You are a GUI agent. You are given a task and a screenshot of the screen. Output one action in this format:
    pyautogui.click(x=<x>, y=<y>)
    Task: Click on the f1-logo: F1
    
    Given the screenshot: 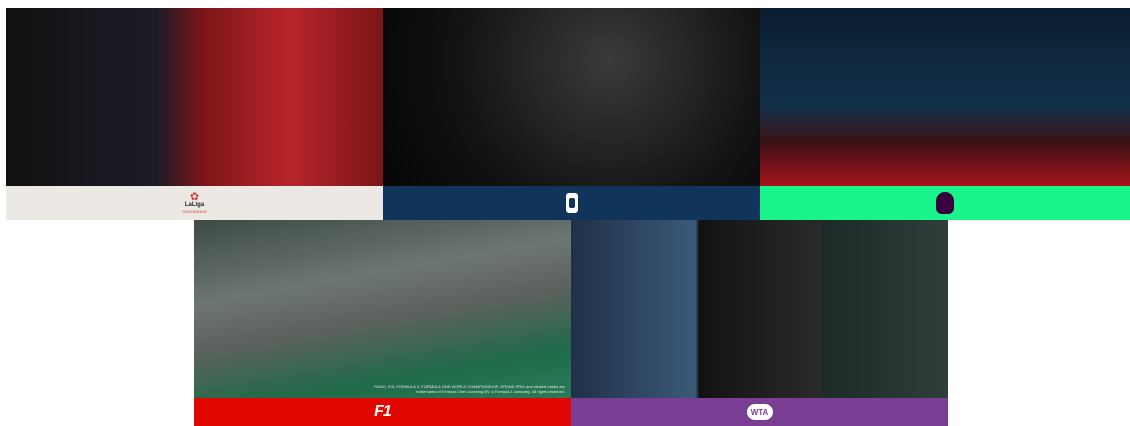 What is the action you would take?
    pyautogui.click(x=383, y=411)
    